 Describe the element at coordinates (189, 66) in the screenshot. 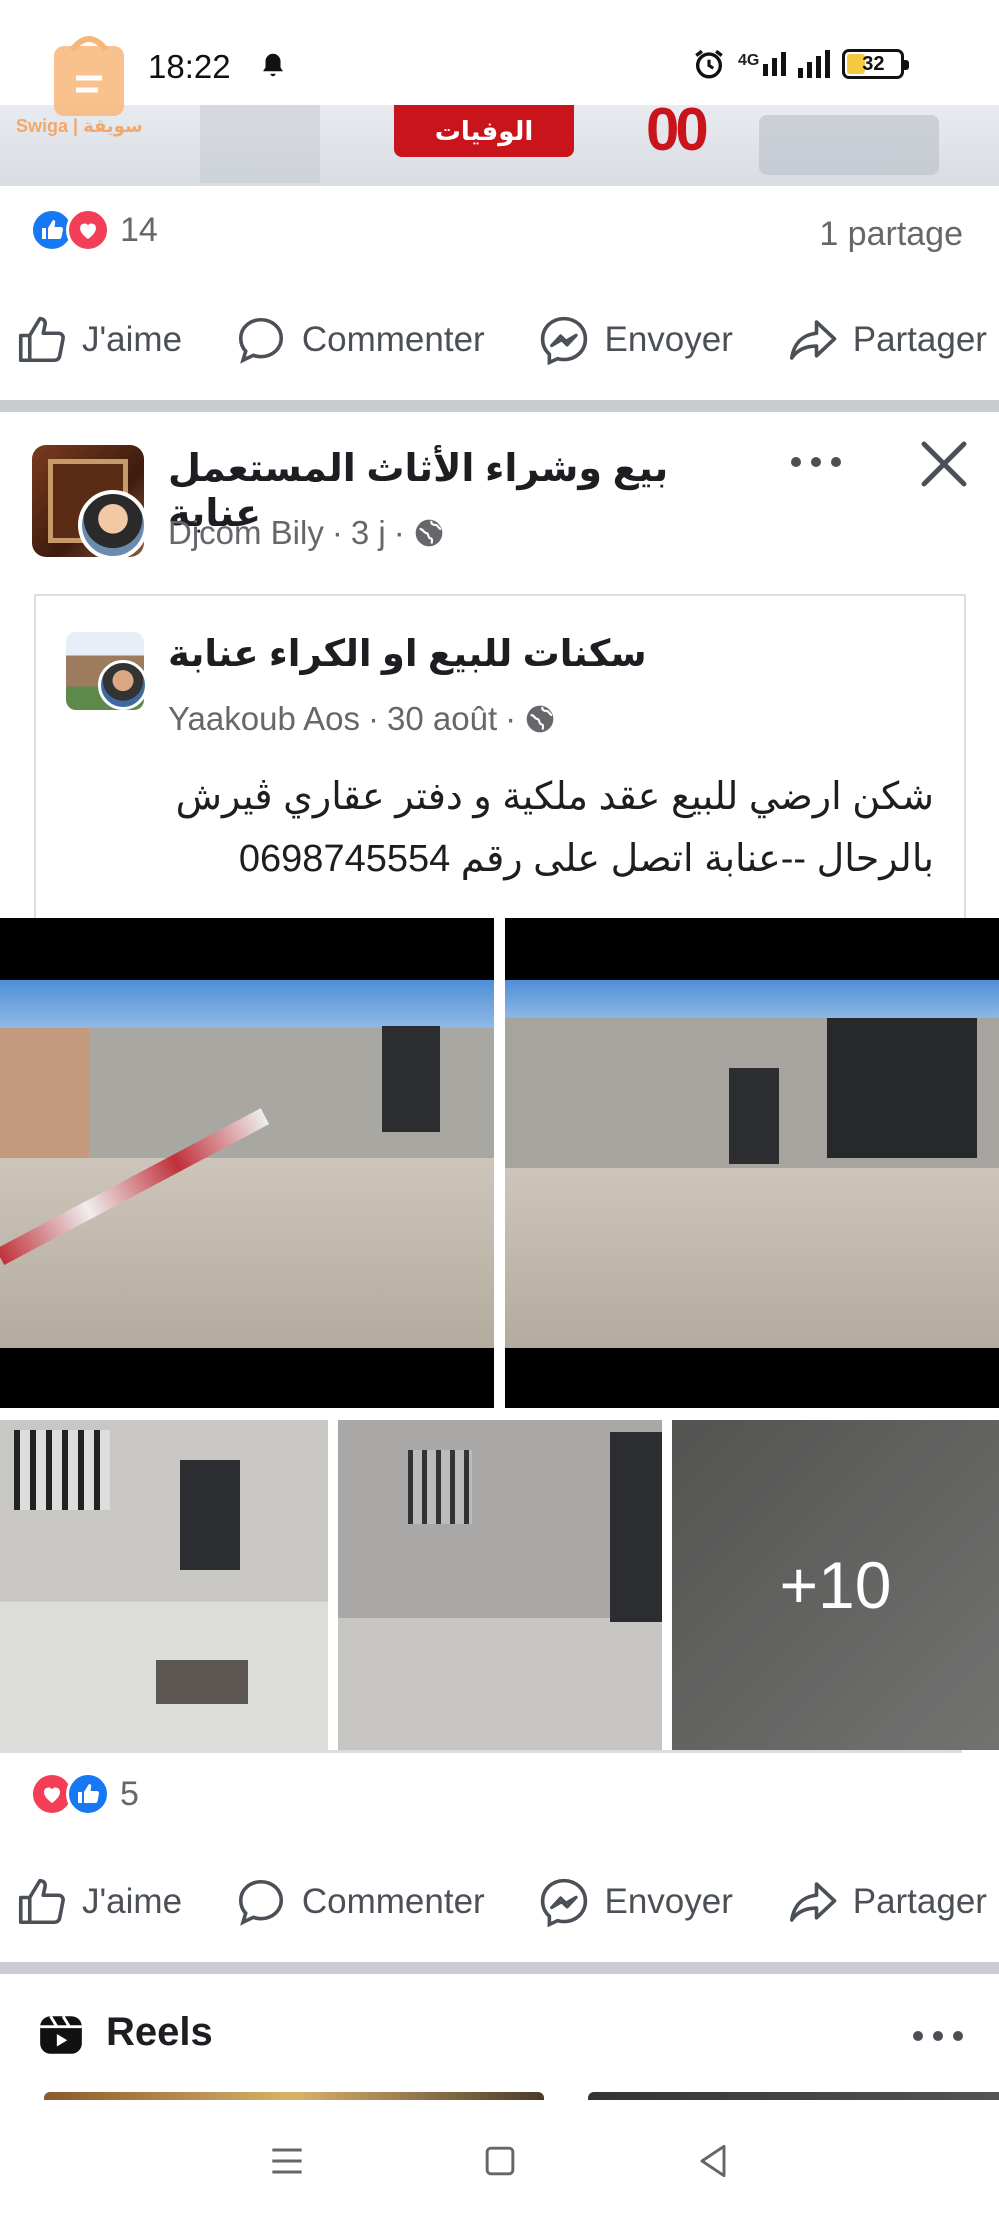

I see `clock: 18:22` at that location.